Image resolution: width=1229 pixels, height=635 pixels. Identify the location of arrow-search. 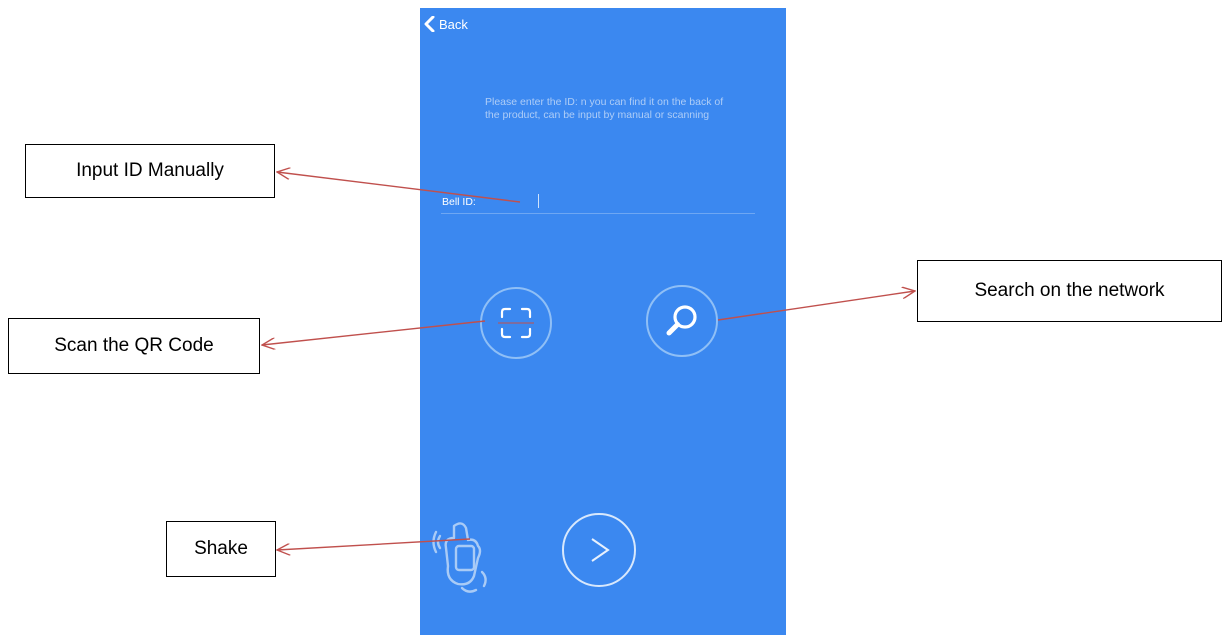
(816, 306).